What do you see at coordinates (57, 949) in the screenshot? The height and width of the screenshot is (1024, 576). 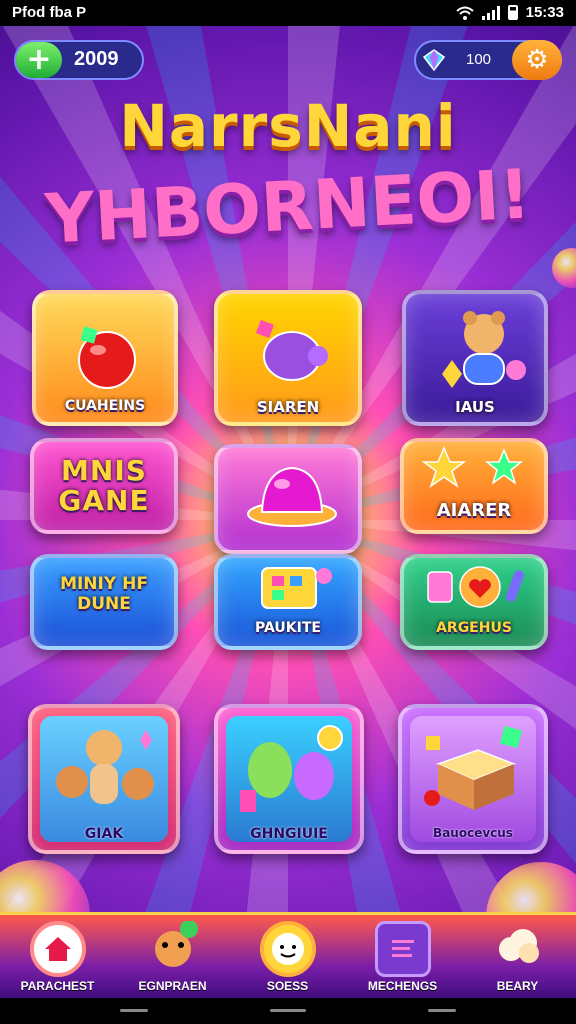 I see `home-icon` at bounding box center [57, 949].